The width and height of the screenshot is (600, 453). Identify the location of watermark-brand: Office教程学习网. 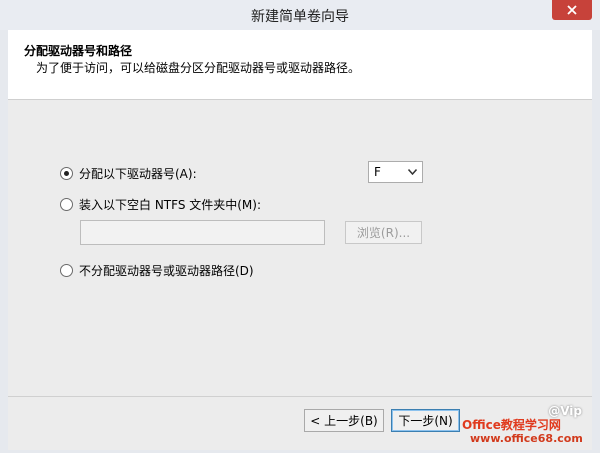
(511, 425).